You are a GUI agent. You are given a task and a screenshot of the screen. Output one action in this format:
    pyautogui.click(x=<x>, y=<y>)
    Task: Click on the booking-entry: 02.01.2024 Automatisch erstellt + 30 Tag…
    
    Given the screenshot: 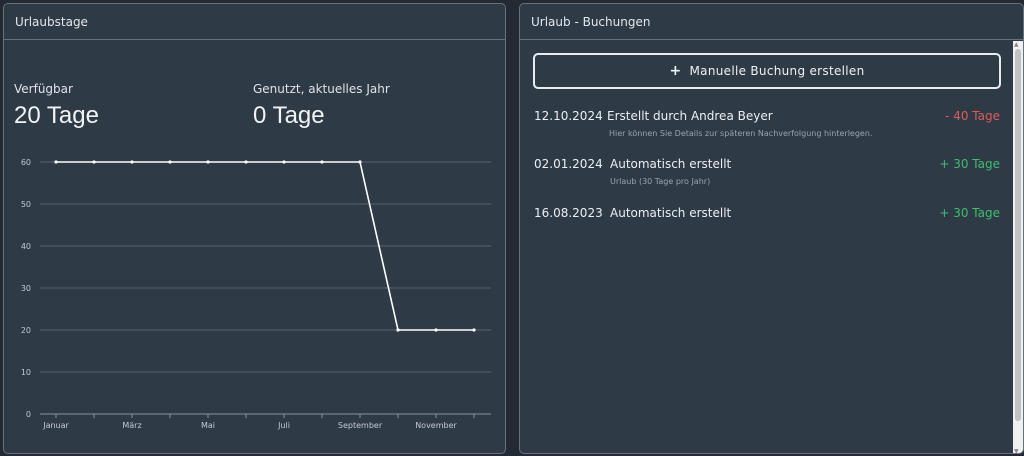 What is the action you would take?
    pyautogui.click(x=767, y=171)
    